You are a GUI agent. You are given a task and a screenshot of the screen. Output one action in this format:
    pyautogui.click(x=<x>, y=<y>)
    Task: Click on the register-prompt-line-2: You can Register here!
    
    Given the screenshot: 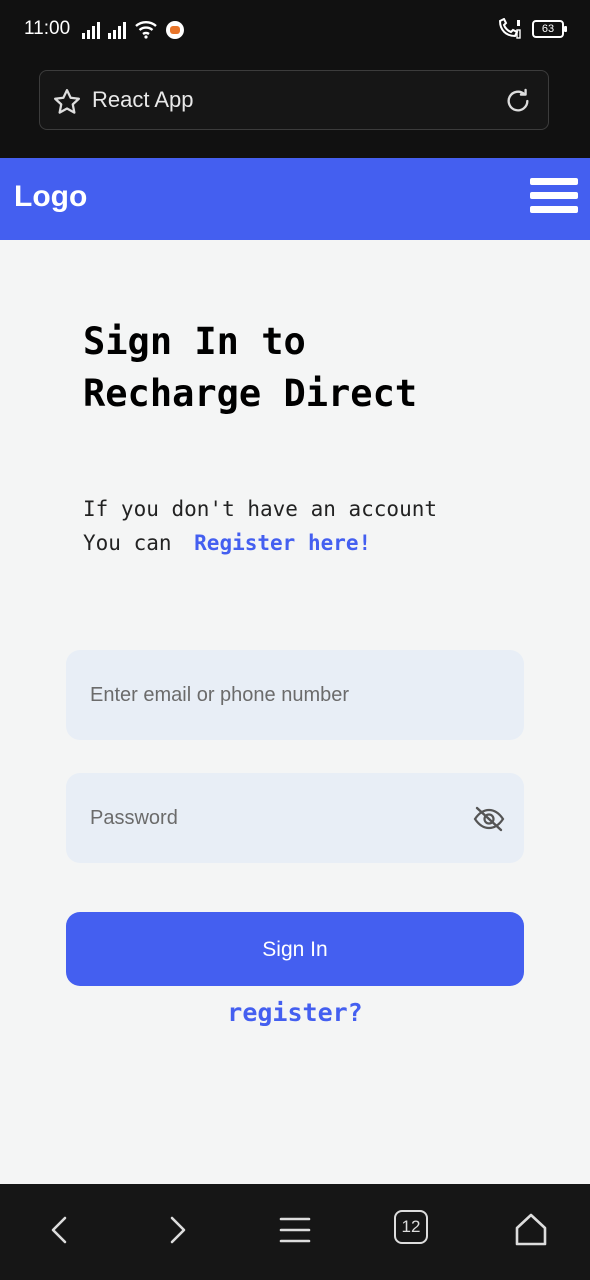 What is the action you would take?
    pyautogui.click(x=260, y=543)
    